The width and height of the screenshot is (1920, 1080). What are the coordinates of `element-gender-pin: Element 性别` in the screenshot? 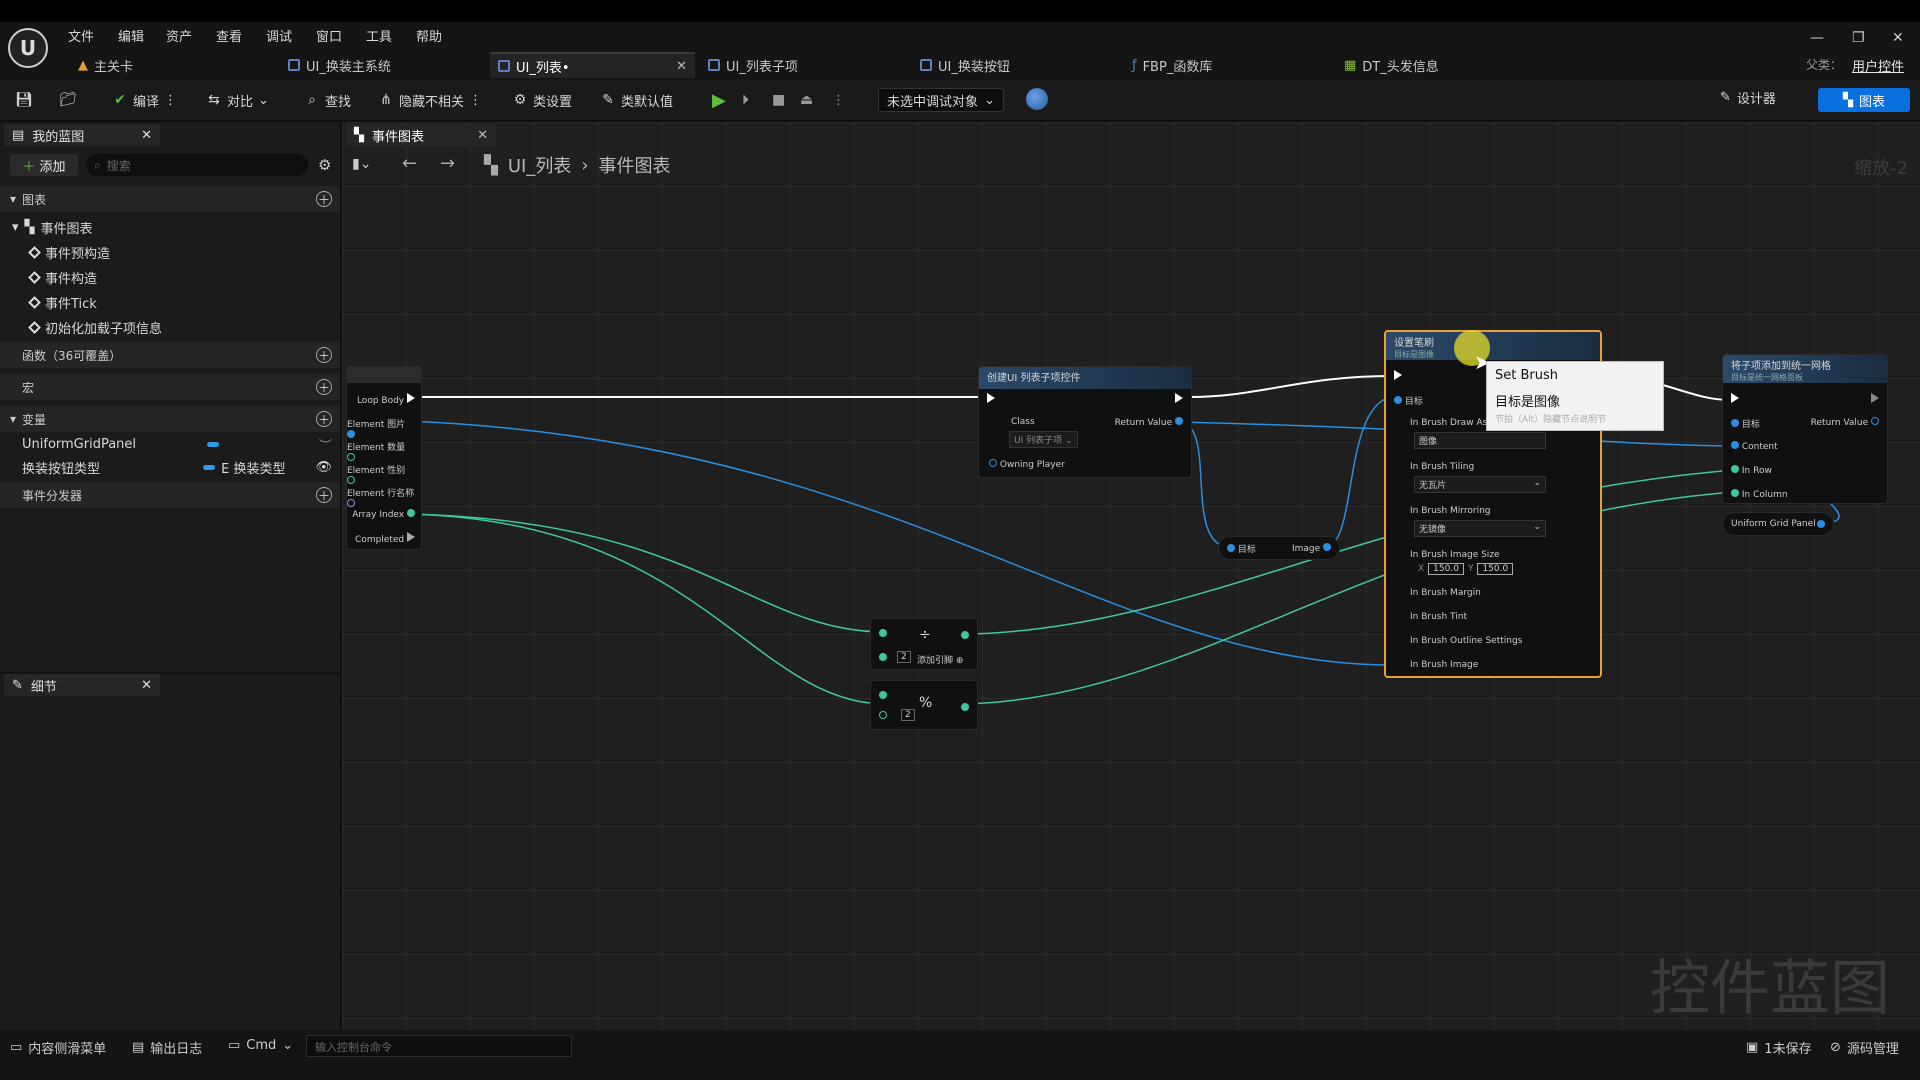 It's located at (381, 475).